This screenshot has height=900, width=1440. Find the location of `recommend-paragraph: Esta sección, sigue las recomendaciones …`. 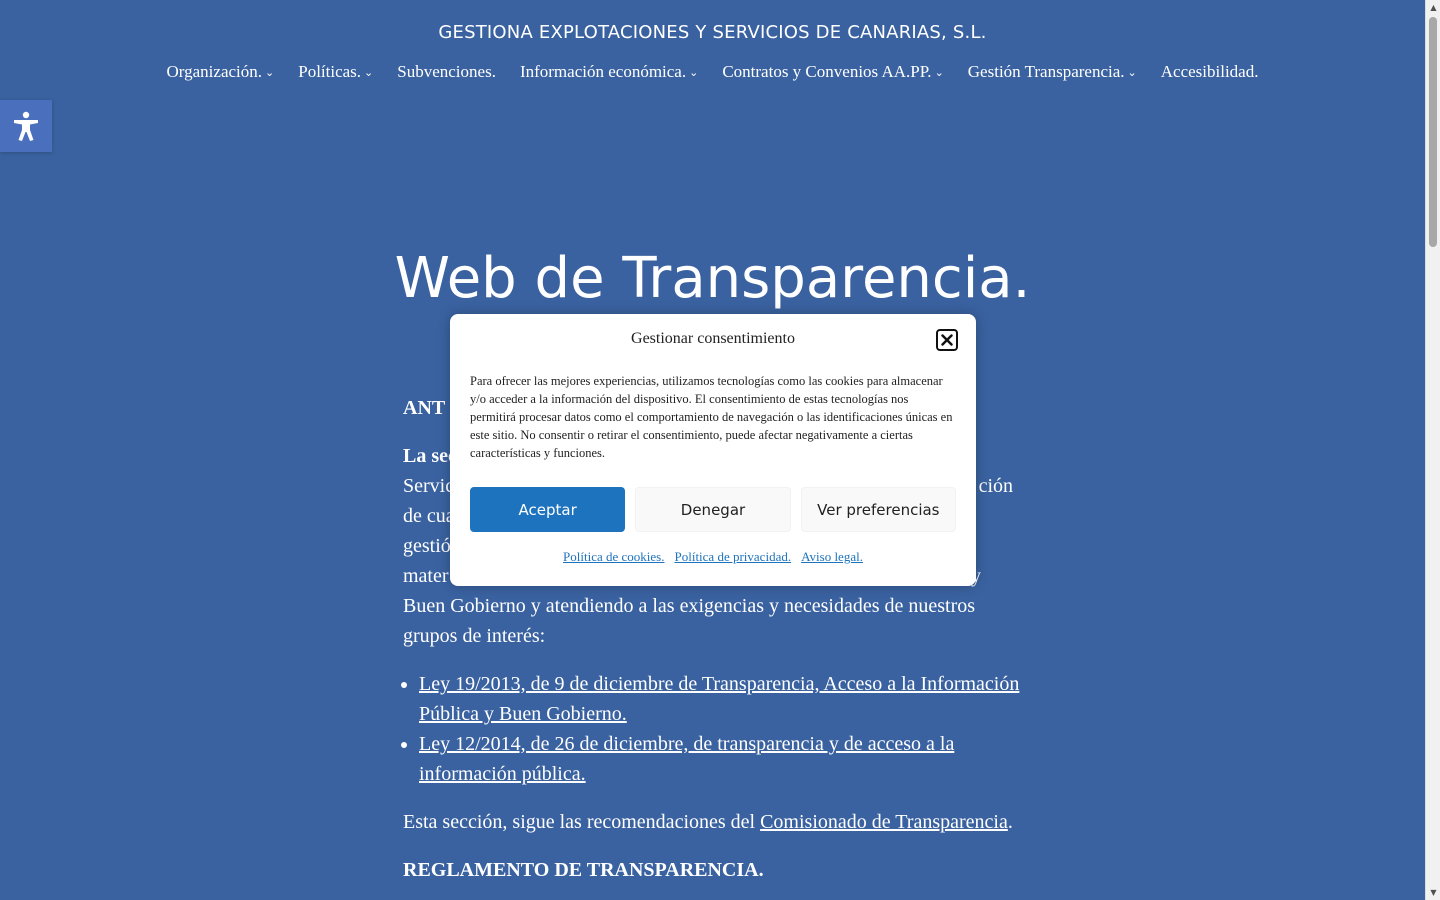

recommend-paragraph: Esta sección, sigue las recomendaciones … is located at coordinates (715, 822).